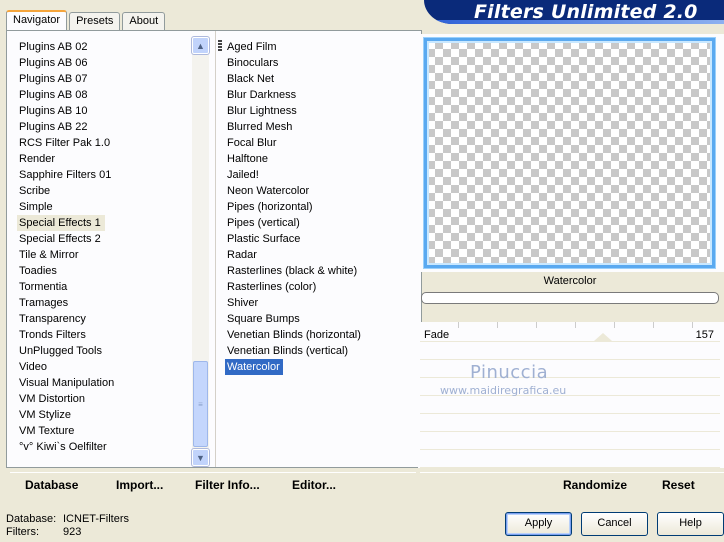 The height and width of the screenshot is (542, 724). What do you see at coordinates (320, 271) in the screenshot?
I see `filter-item: Rasterlines (black & white)` at bounding box center [320, 271].